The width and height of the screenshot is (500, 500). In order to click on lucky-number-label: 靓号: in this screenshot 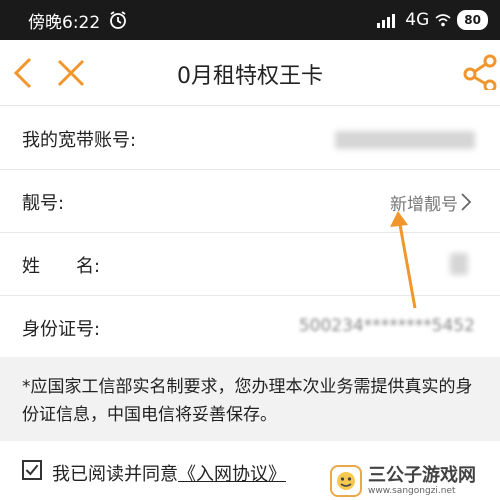, I will do `click(43, 203)`.